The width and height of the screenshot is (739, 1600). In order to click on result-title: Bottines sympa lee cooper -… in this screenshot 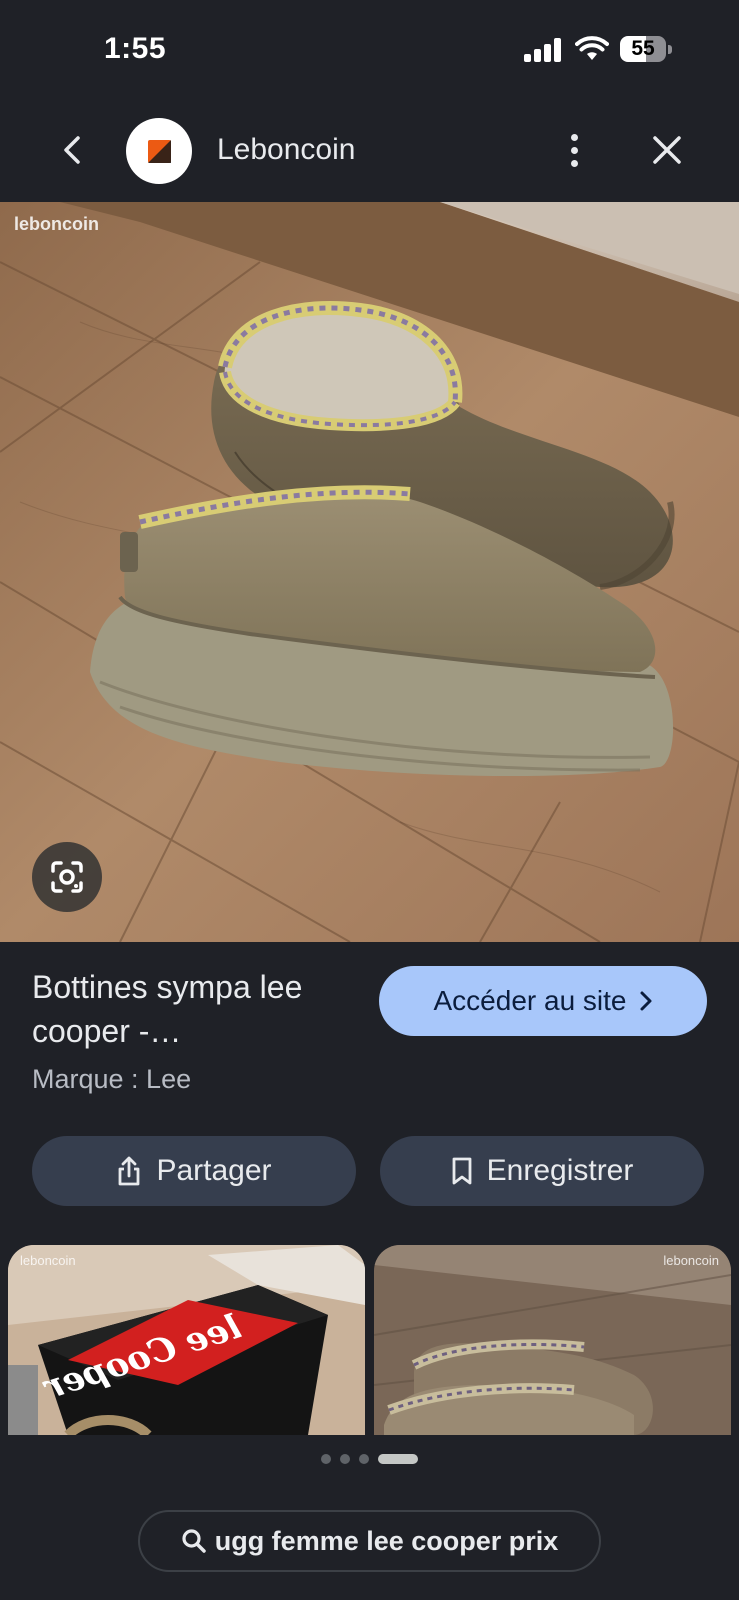, I will do `click(197, 1009)`.